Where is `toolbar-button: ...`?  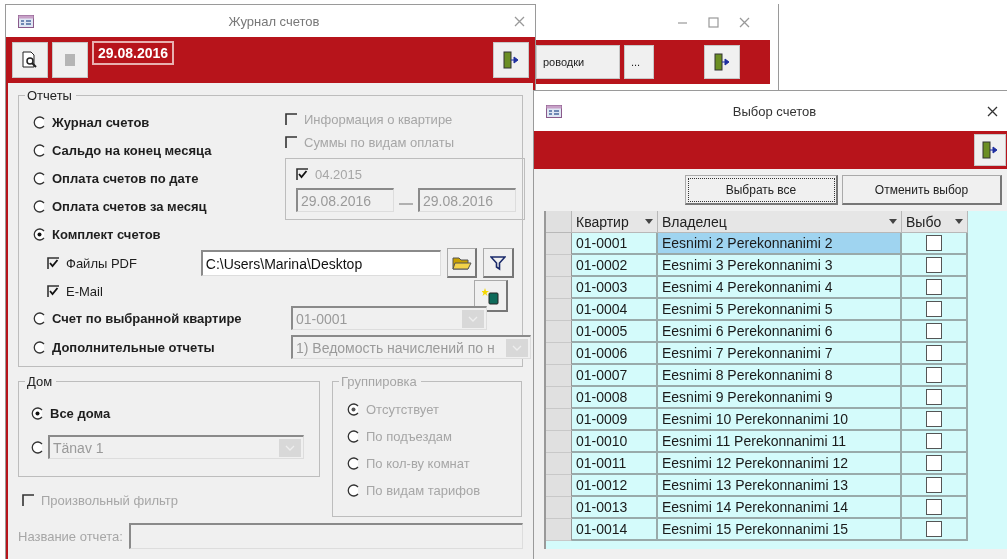
toolbar-button: ... is located at coordinates (639, 62).